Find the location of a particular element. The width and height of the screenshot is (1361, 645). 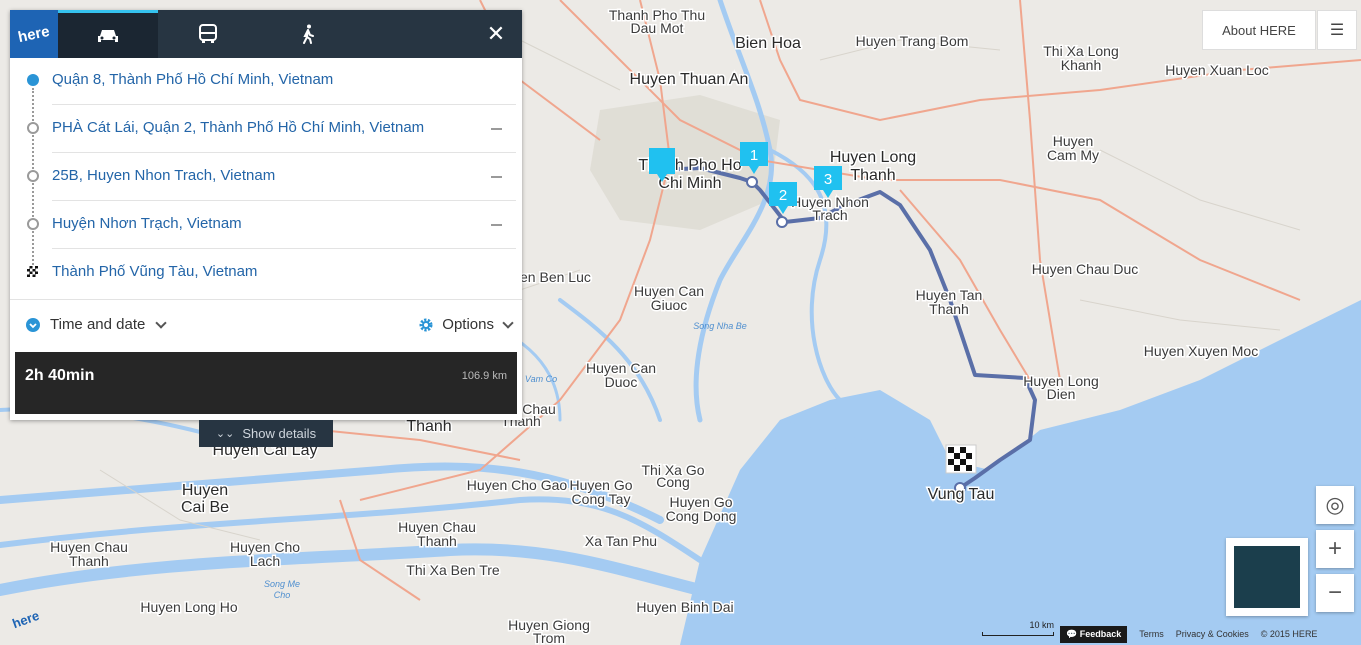

svg-text: Huyen Xuan Loc is located at coordinates (1217, 70).